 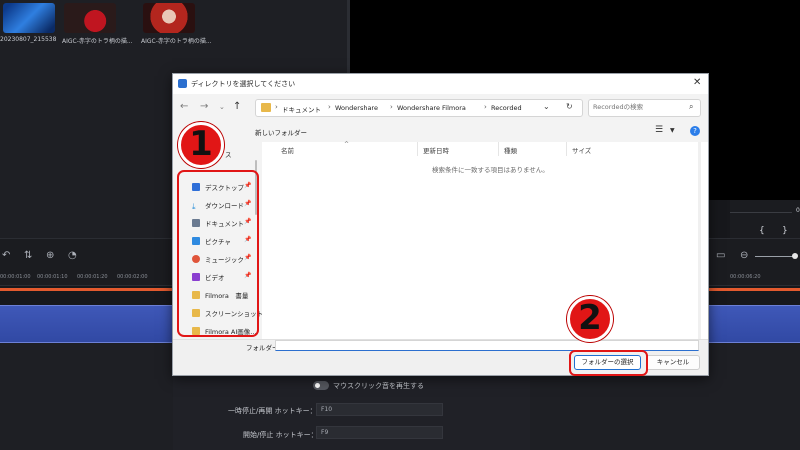 What do you see at coordinates (266, 107) in the screenshot?
I see `folder-icon` at bounding box center [266, 107].